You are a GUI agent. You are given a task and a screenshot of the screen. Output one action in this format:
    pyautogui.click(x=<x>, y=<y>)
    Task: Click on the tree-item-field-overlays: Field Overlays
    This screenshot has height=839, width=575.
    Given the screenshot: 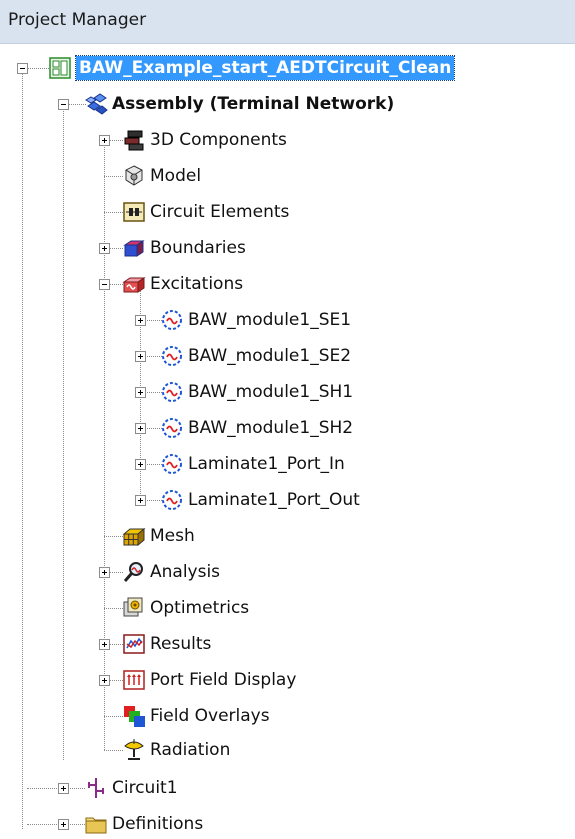 What is the action you would take?
    pyautogui.click(x=196, y=716)
    